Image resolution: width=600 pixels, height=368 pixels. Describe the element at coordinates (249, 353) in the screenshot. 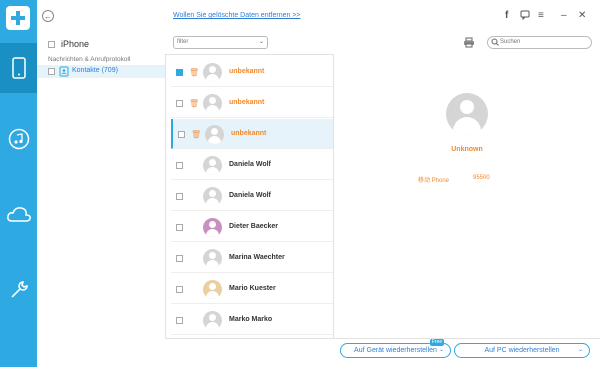

I see `list-footer` at that location.